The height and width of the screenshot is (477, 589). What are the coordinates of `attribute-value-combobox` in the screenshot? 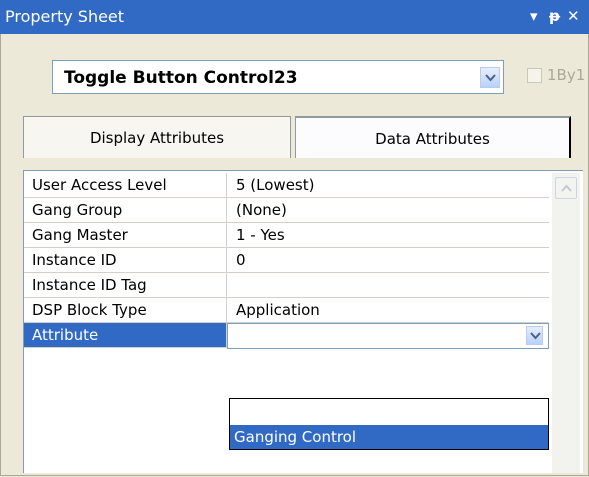 It's located at (388, 336).